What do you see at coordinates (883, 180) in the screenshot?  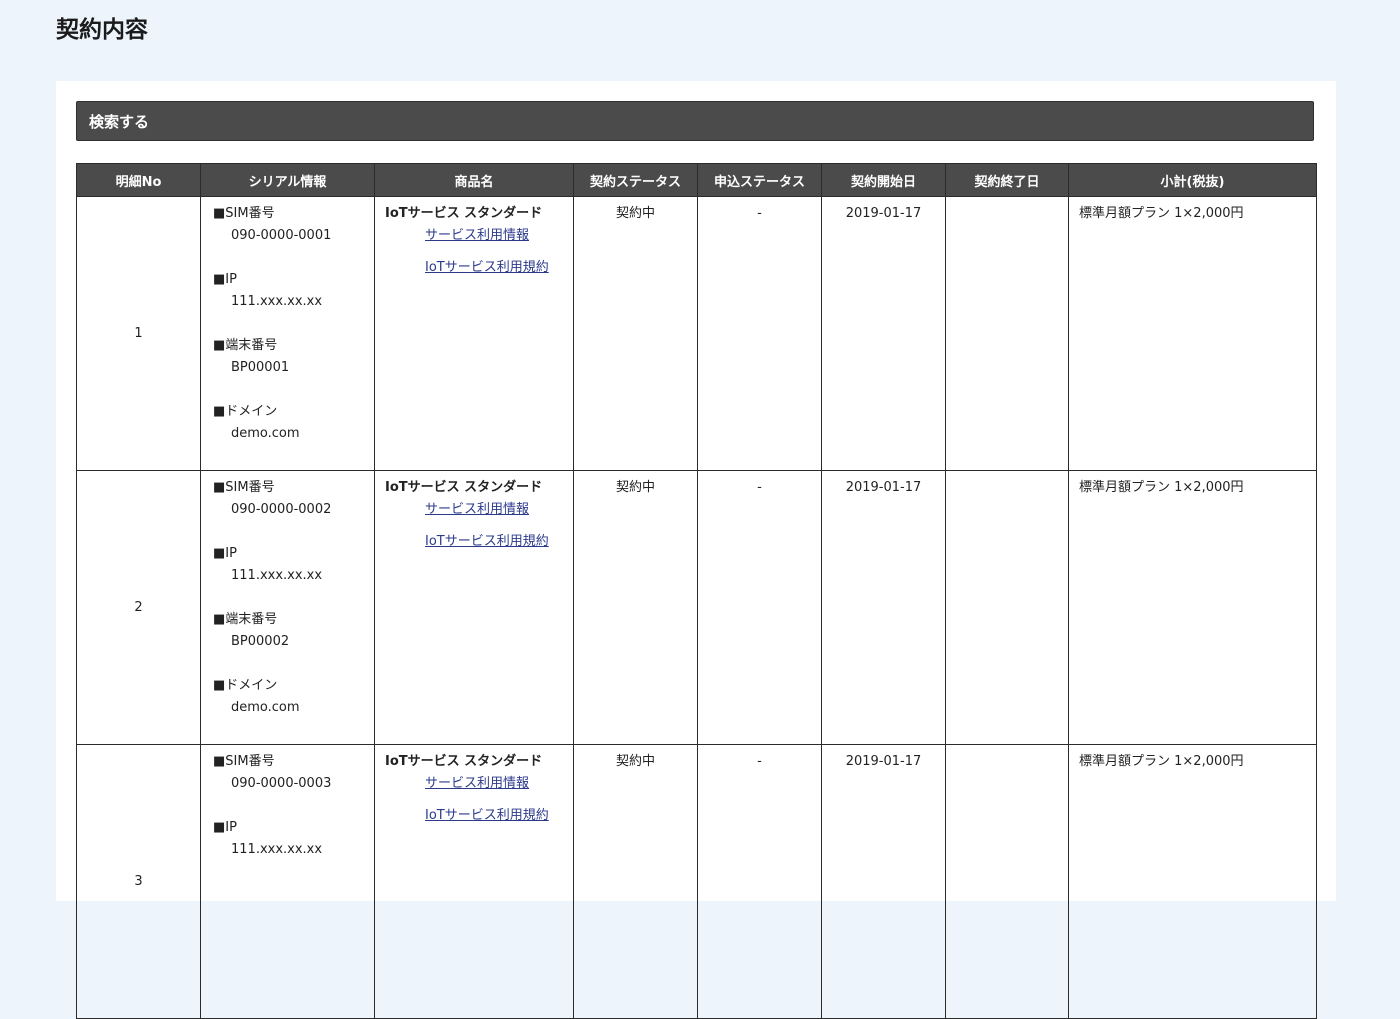 I see `column-header-start-date: 契約開始日` at bounding box center [883, 180].